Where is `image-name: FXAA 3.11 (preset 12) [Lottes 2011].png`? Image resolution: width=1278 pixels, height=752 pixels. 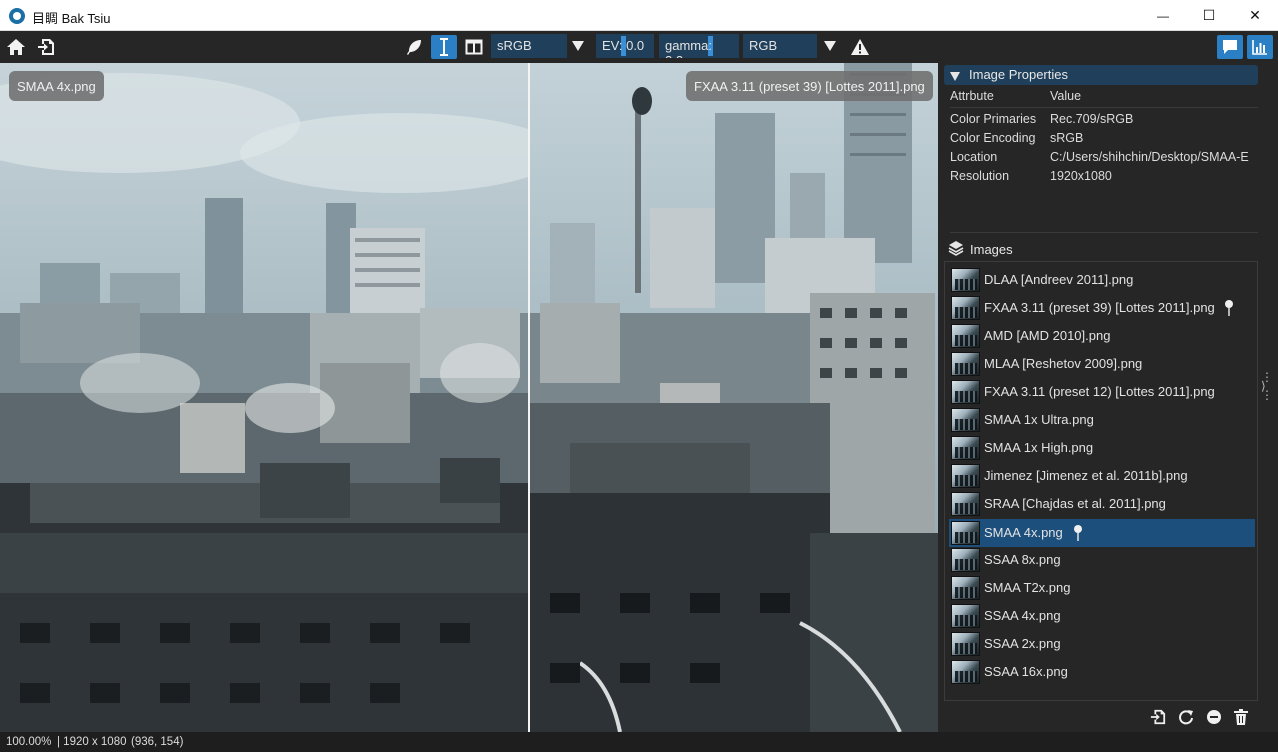
image-name: FXAA 3.11 (preset 12) [Lottes 2011].png is located at coordinates (1099, 391).